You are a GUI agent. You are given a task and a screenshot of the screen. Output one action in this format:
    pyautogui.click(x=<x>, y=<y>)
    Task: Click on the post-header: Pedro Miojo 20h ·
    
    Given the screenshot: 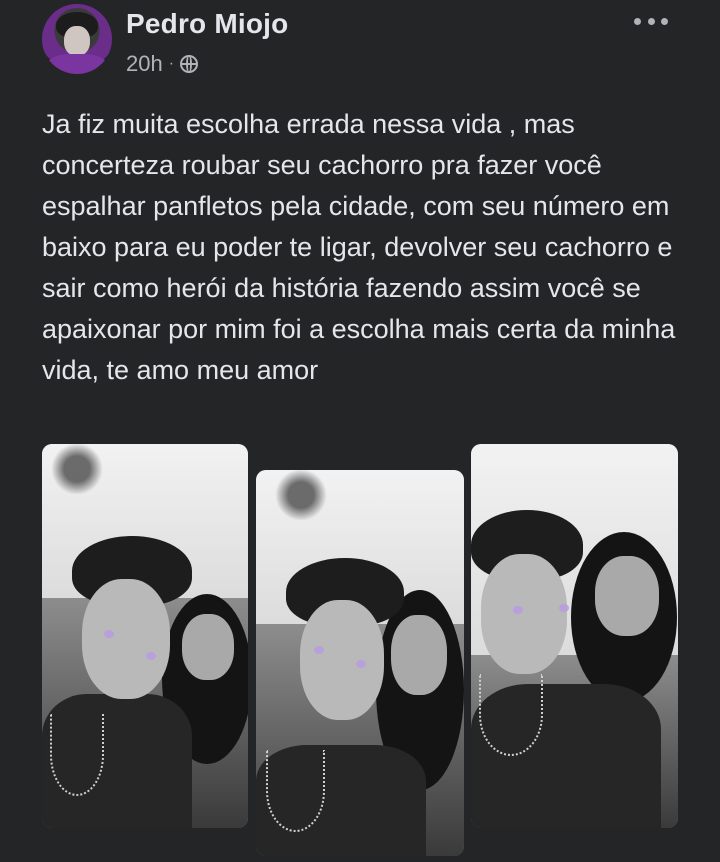 What is the action you would take?
    pyautogui.click(x=381, y=41)
    